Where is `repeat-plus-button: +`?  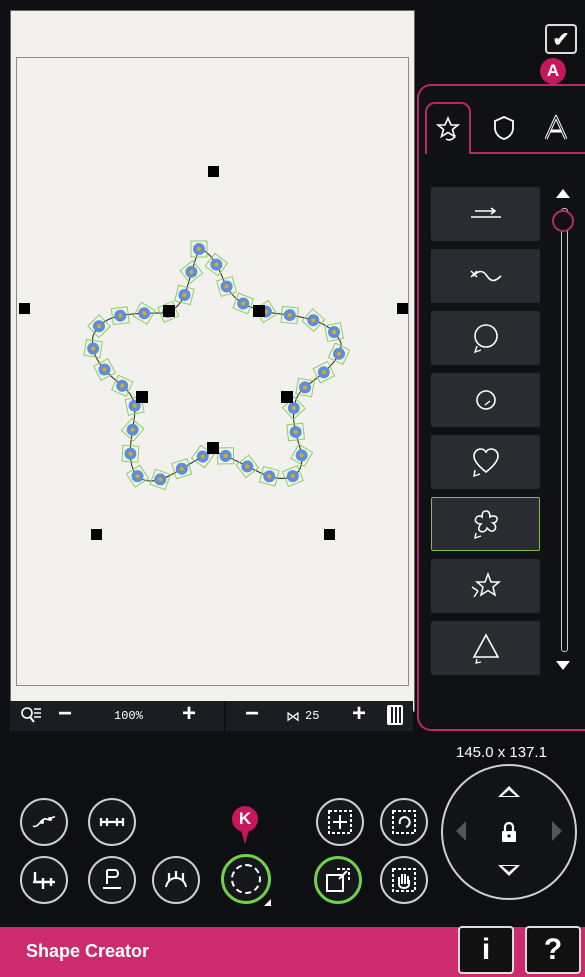 repeat-plus-button: + is located at coordinates (359, 714).